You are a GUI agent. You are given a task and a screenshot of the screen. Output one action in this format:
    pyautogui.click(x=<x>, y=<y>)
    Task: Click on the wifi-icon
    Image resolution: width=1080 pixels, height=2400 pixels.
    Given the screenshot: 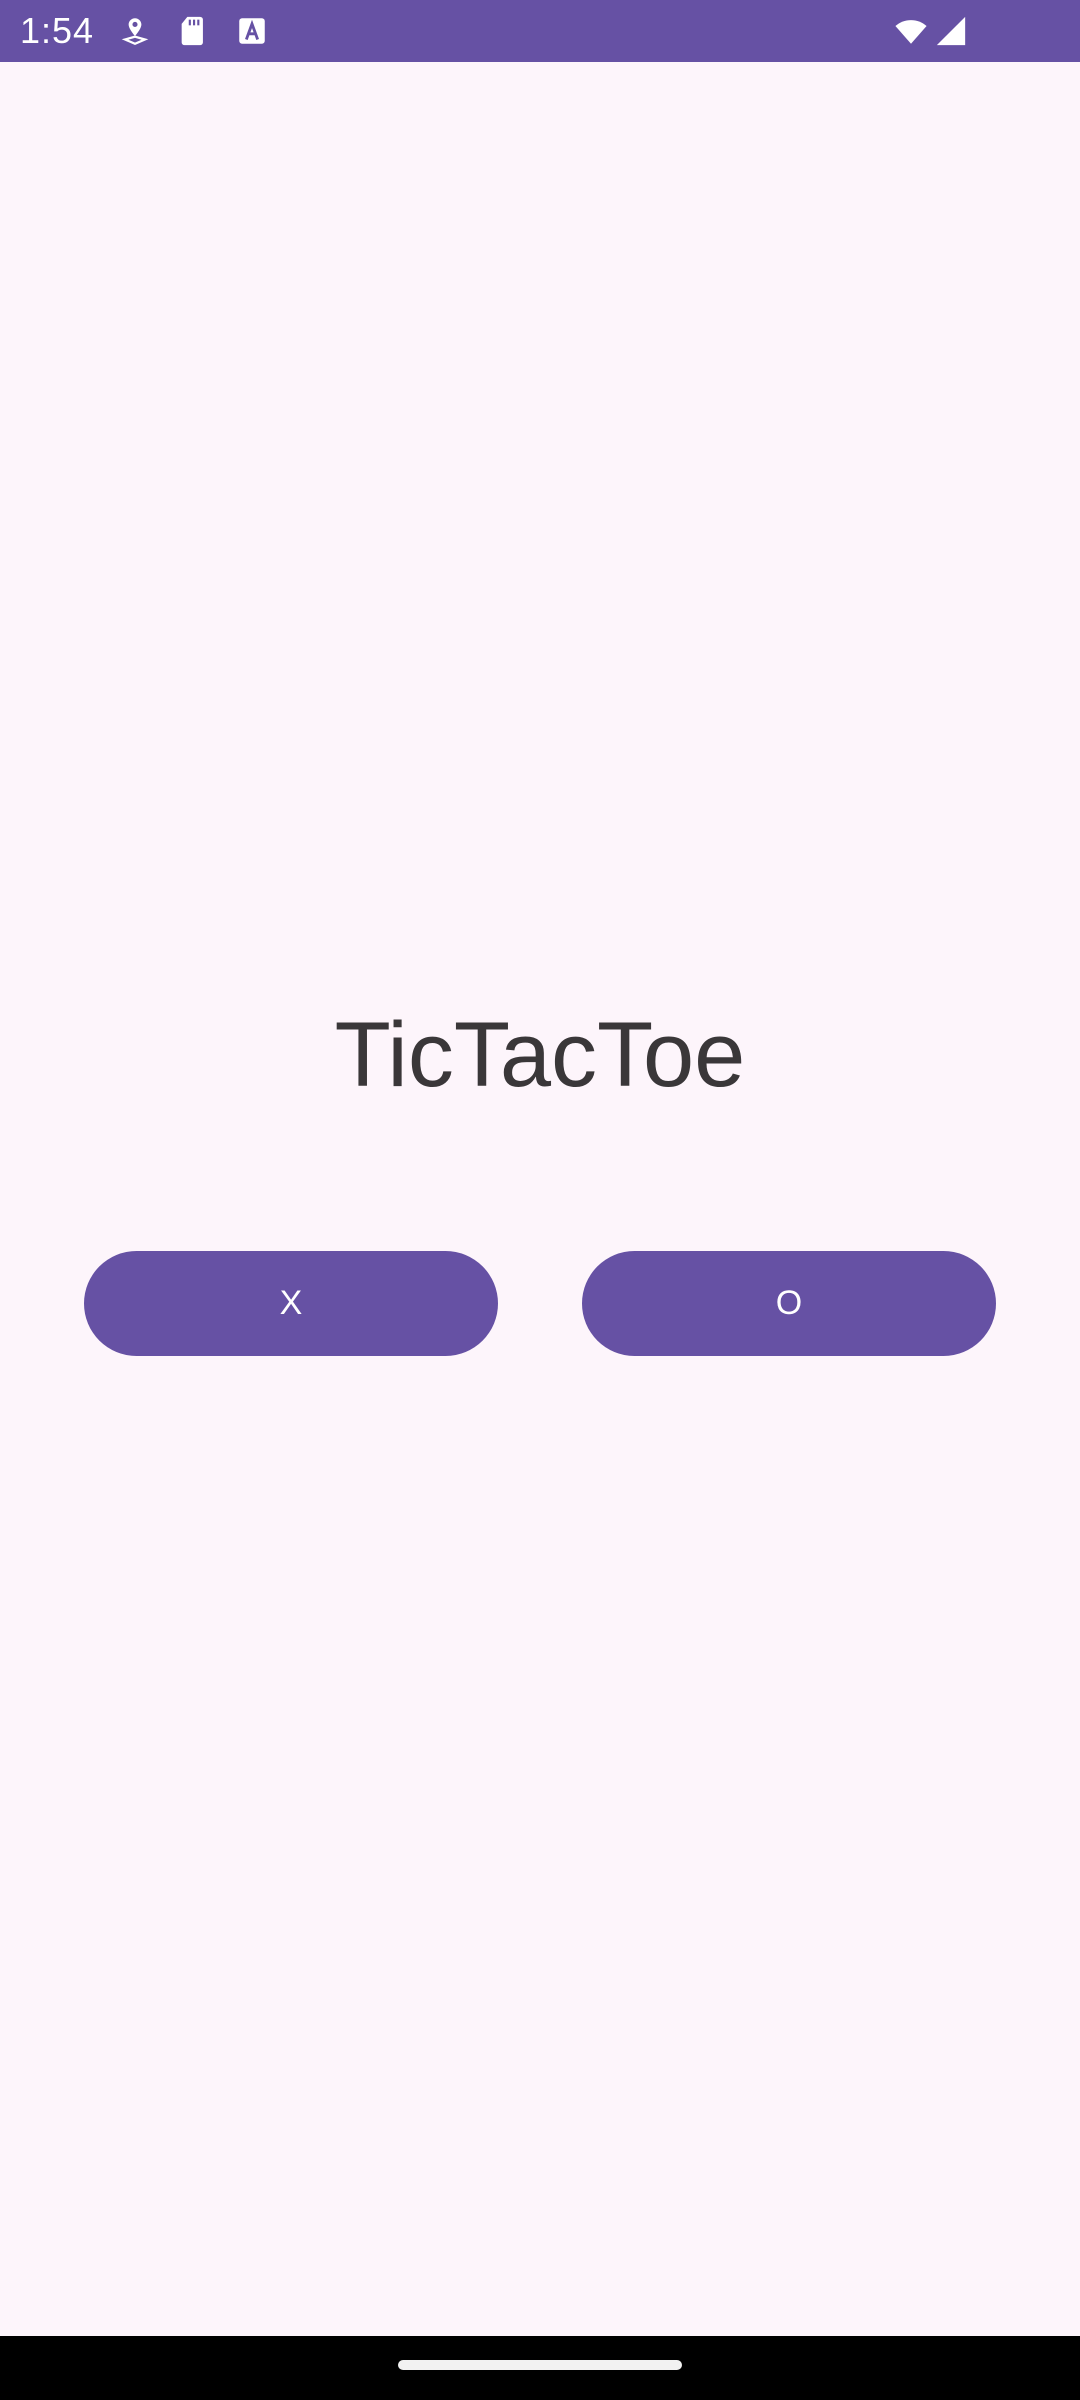 What is the action you would take?
    pyautogui.click(x=911, y=31)
    